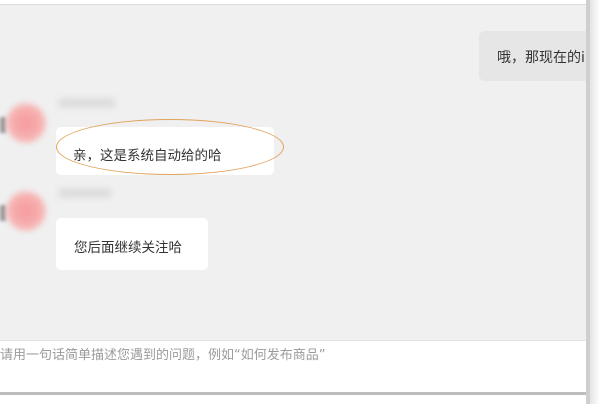 This screenshot has width=600, height=404. What do you see at coordinates (293, 366) in the screenshot?
I see `message-input-area` at bounding box center [293, 366].